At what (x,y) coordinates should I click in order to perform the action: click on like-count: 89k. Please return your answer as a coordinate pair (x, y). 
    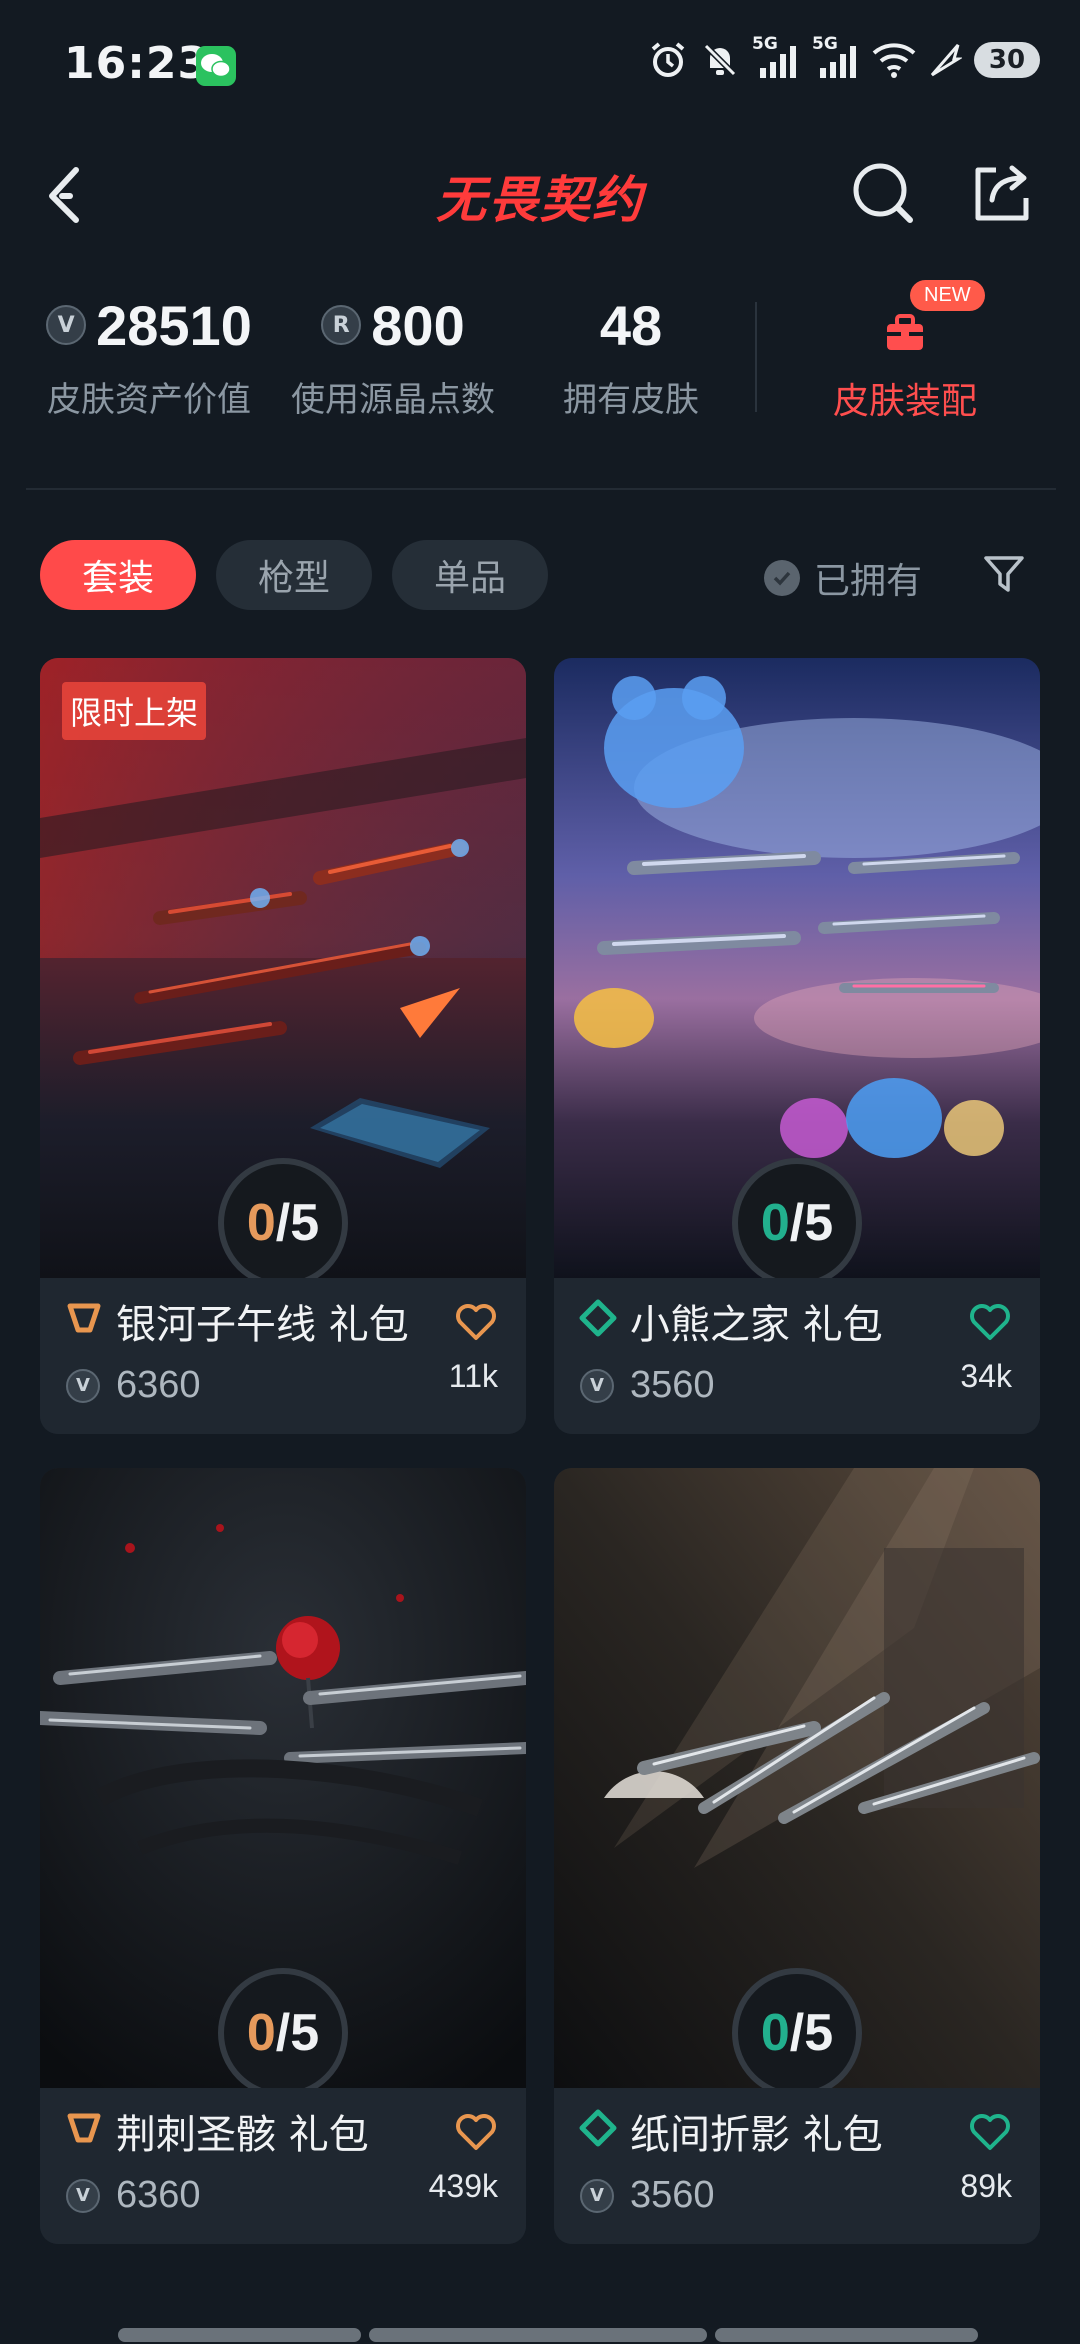
    Looking at the image, I should click on (986, 2186).